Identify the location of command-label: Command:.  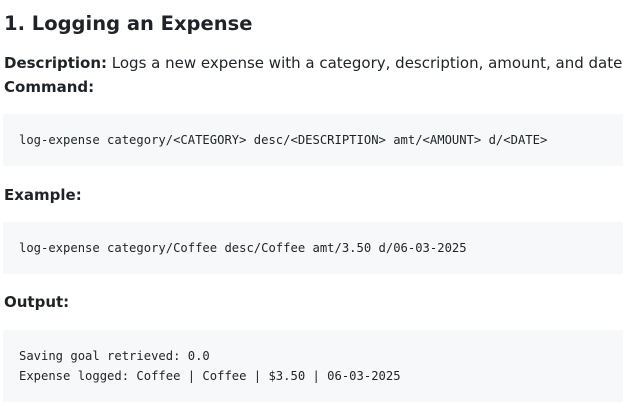
(49, 87).